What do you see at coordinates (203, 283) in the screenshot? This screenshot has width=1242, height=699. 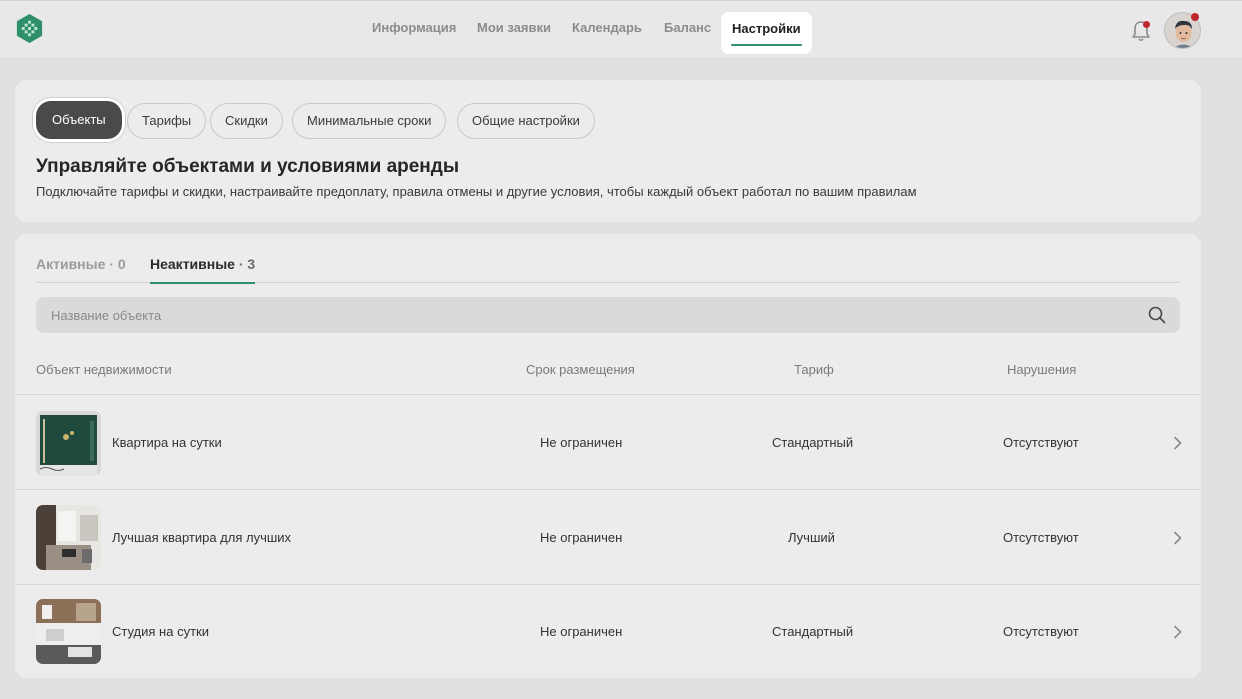 I see `active-tab-underline` at bounding box center [203, 283].